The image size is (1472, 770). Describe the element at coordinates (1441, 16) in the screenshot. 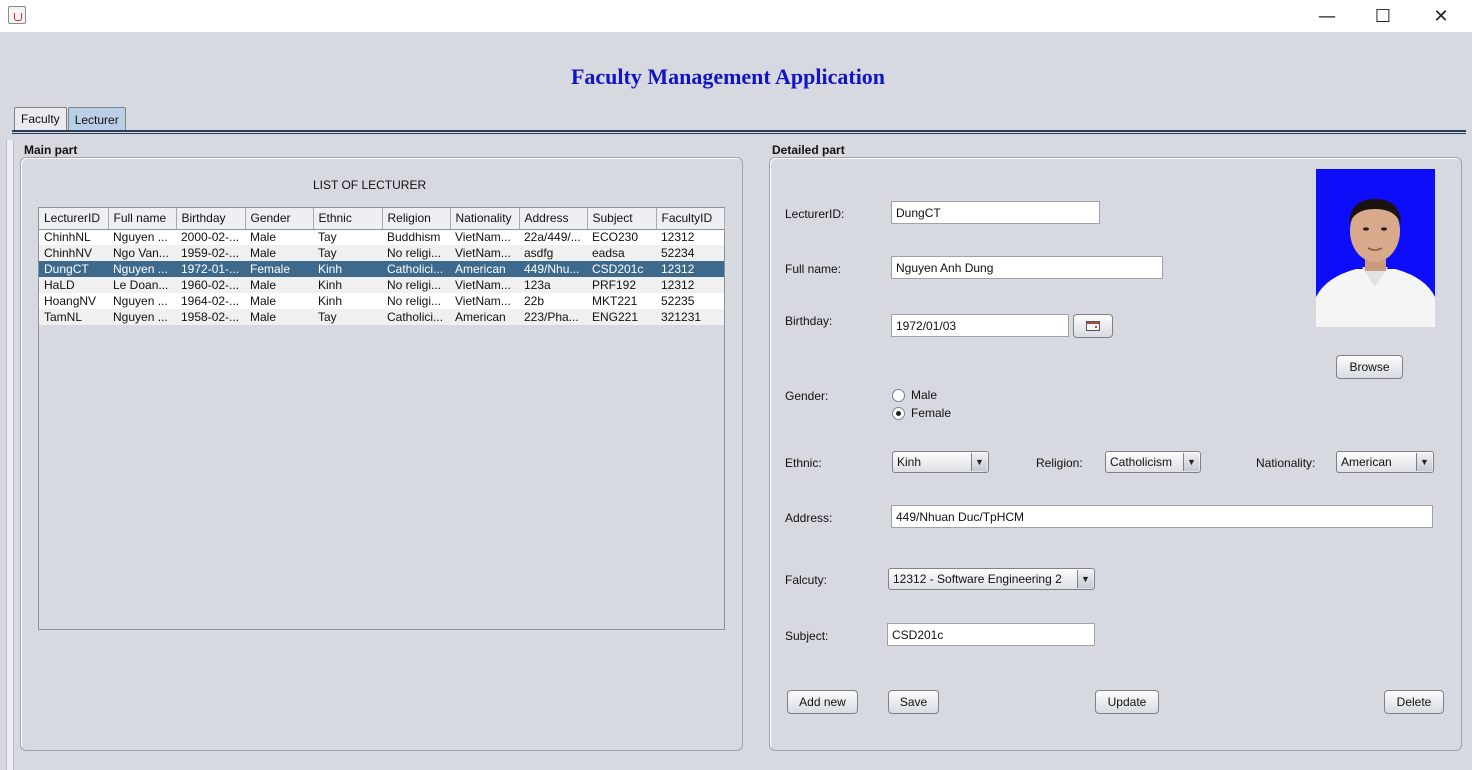

I see `close-icon: ✕` at that location.